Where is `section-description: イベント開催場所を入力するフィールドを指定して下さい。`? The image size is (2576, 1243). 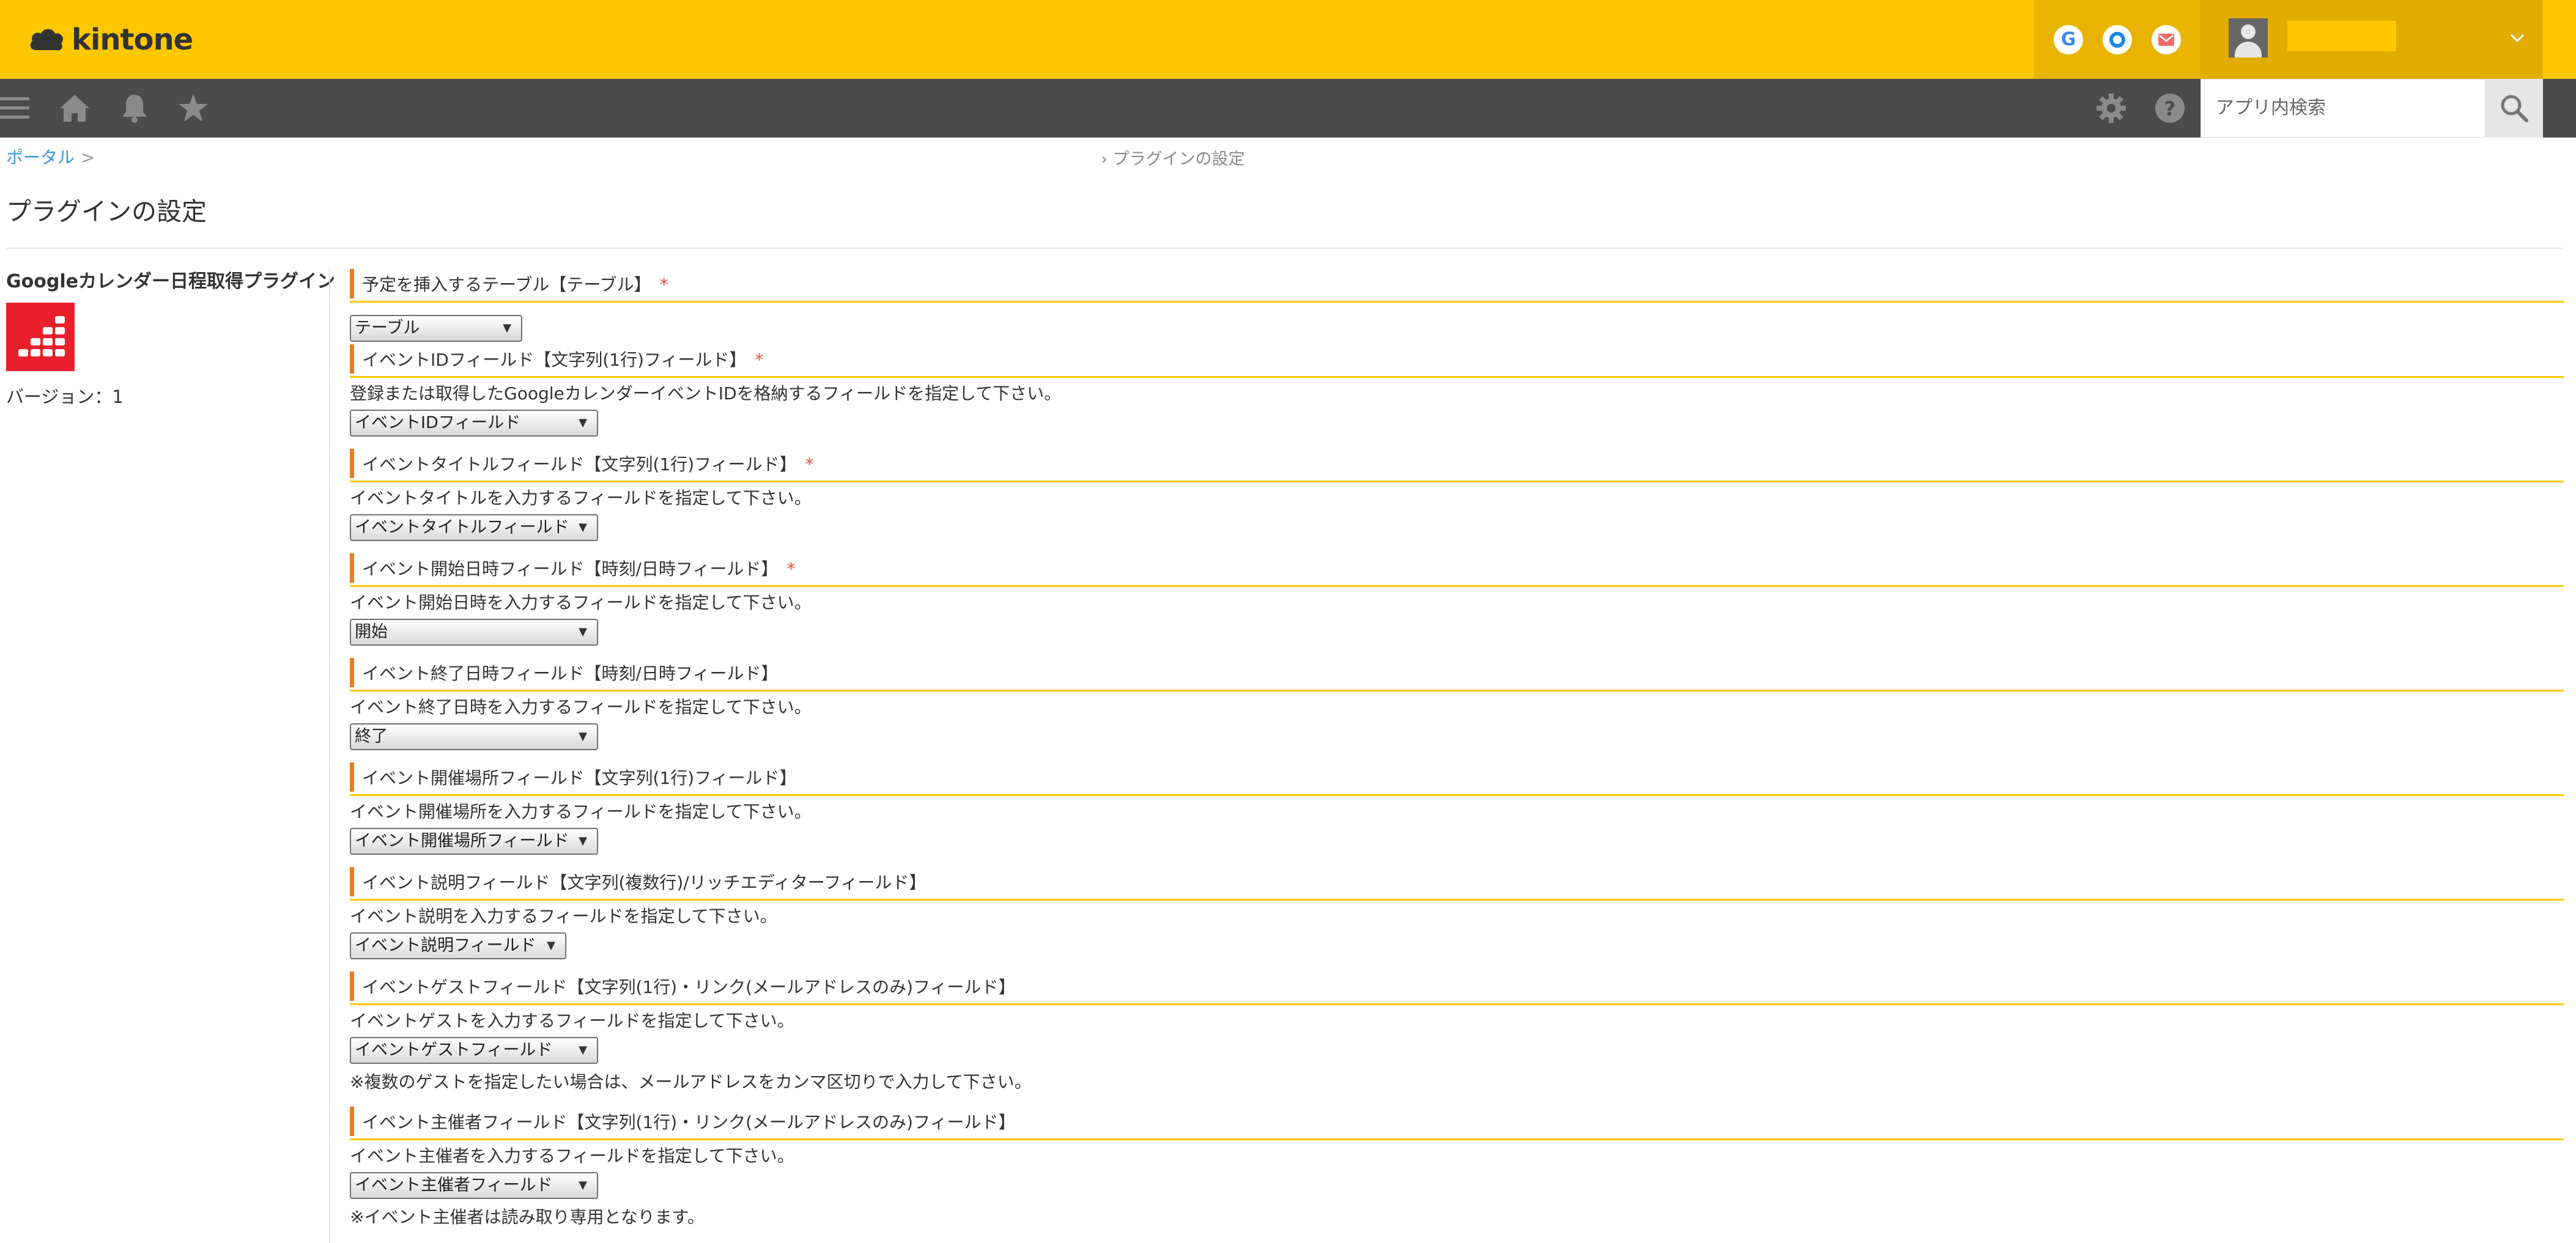
section-description: イベント開催場所を入力するフィールドを指定して下さい。 is located at coordinates (581, 812).